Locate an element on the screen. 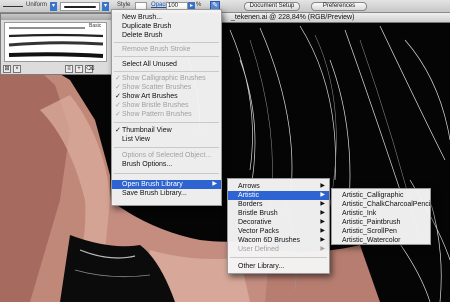 This screenshot has height=302, width=450. brush-list: Basic is located at coordinates (55, 42).